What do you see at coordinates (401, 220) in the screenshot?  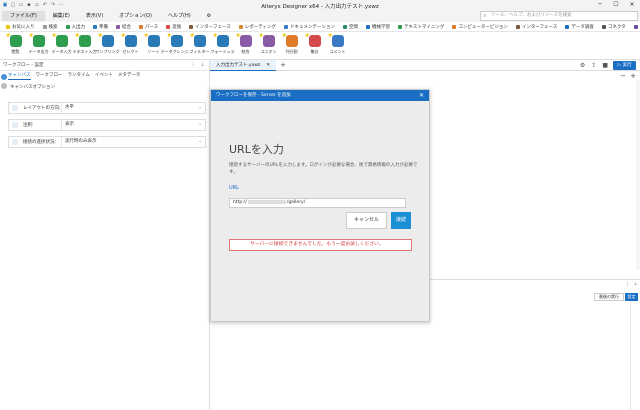 I see `connect-button: 接続` at bounding box center [401, 220].